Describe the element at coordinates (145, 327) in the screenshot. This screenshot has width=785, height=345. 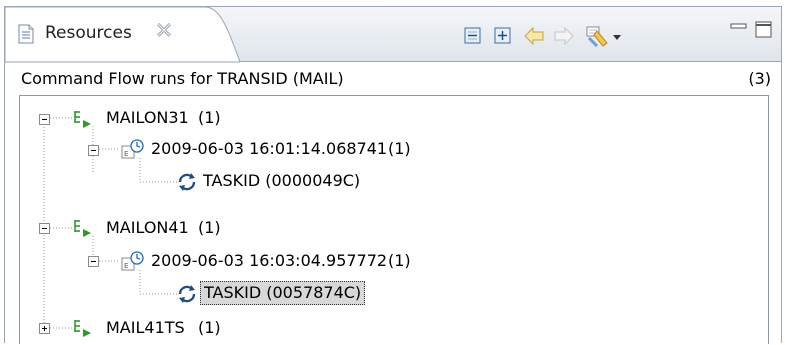
I see `node-label: MAIL41TS` at that location.